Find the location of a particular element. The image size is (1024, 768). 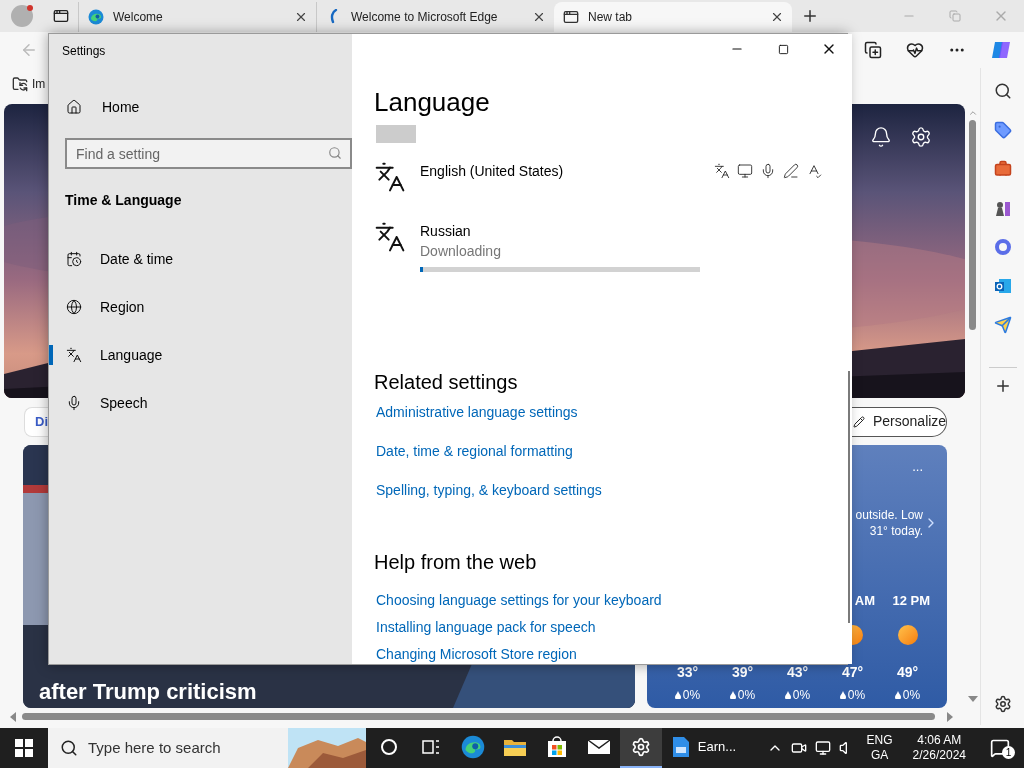

link: Date, time & regional formatting is located at coordinates (474, 451).